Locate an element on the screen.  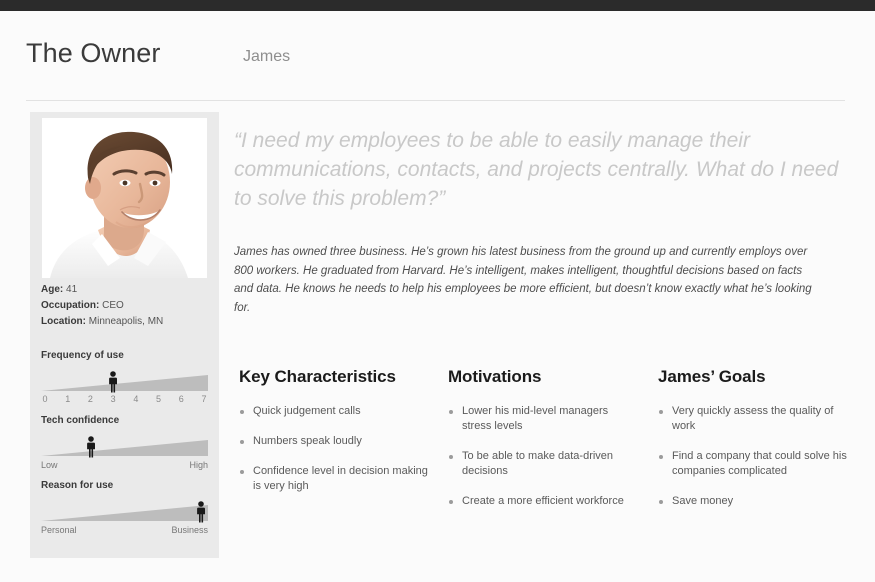
list-item: Create a more efficient workforce is located at coordinates (543, 501).